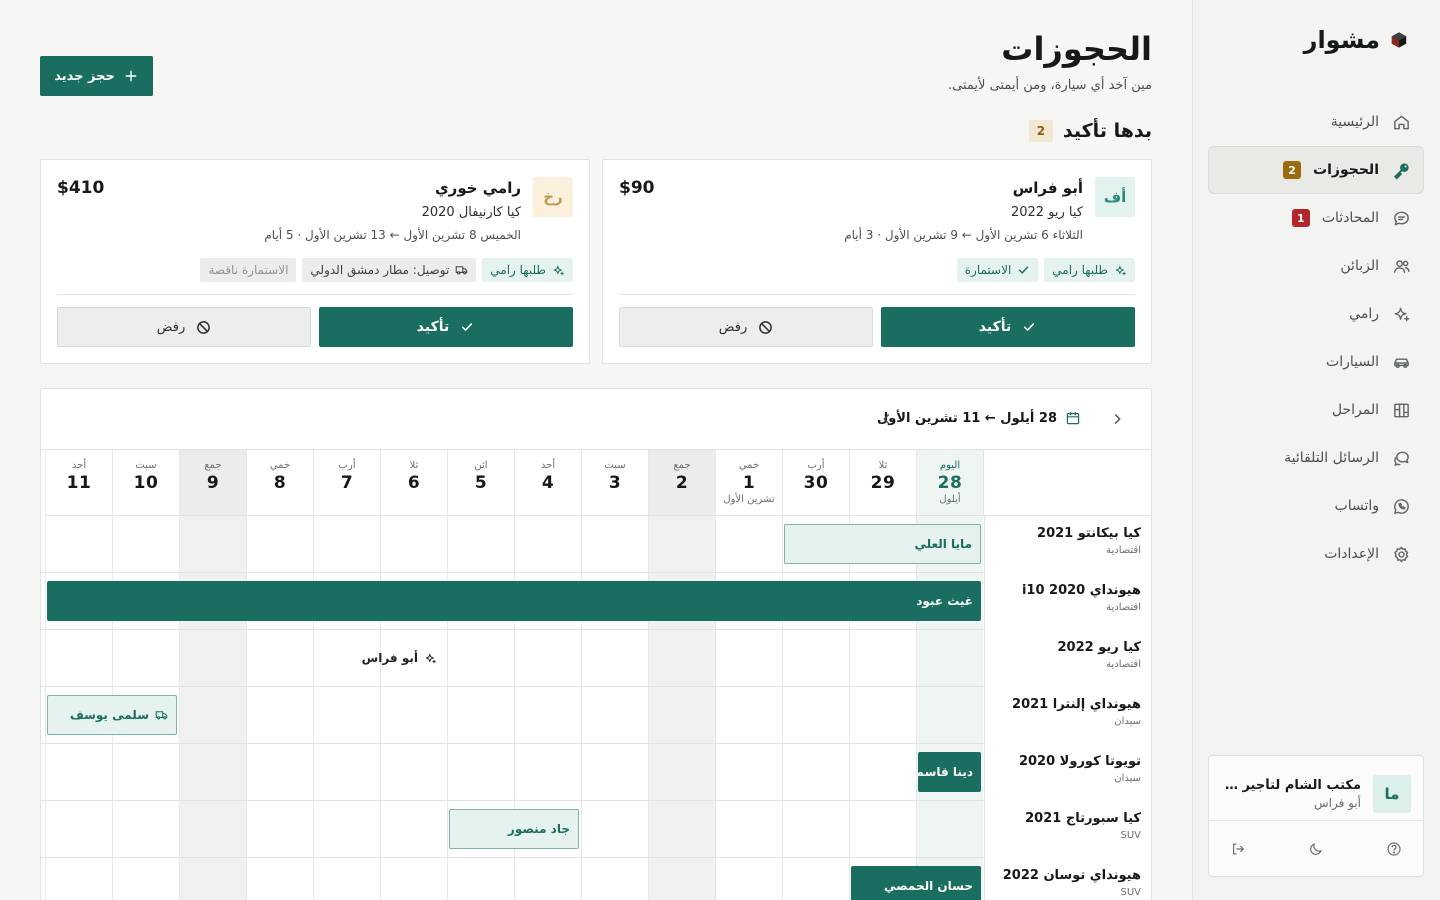  Describe the element at coordinates (1073, 418) in the screenshot. I see `calendar-icon` at that location.